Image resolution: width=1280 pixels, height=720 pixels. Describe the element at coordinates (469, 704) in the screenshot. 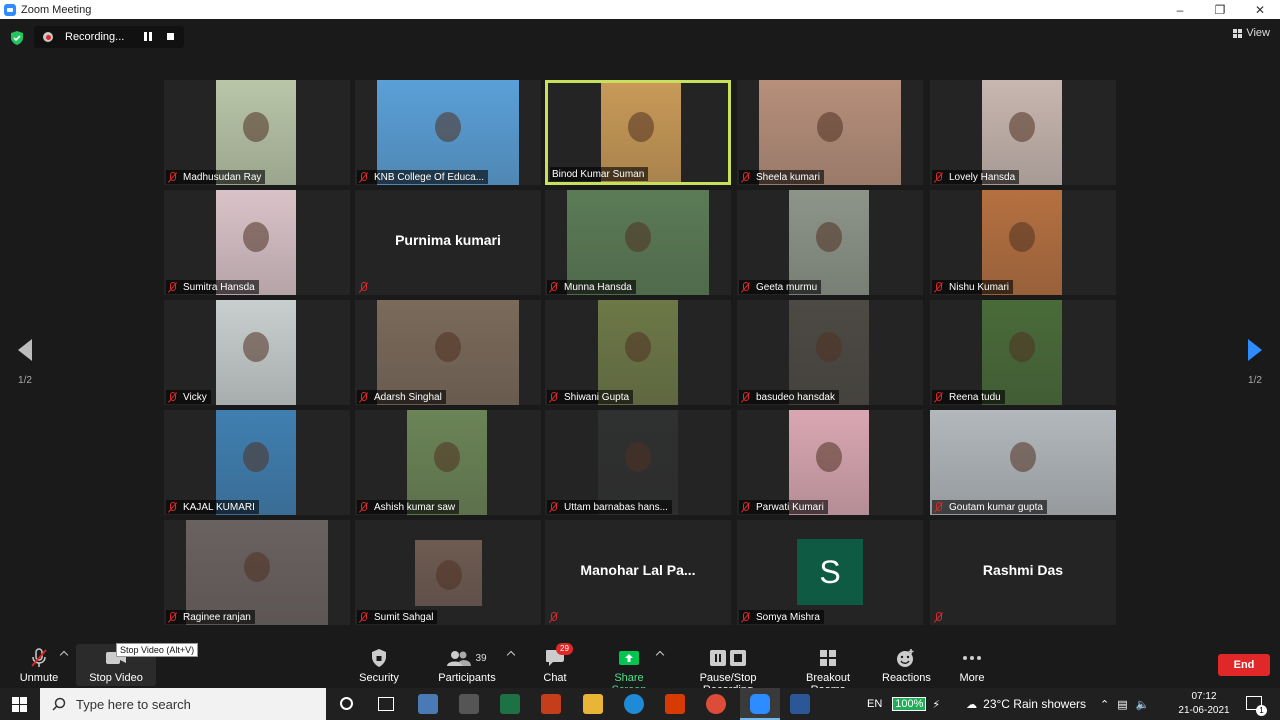

I see `microsoft-store-icon` at that location.